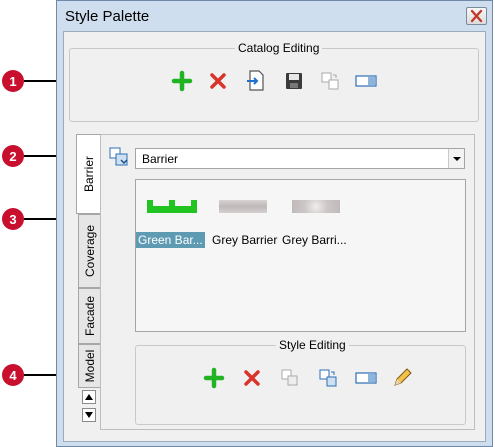 This screenshot has height=447, width=495. Describe the element at coordinates (247, 221) in the screenshot. I see `style-item-grey-barrier: Grey Barrier` at that location.